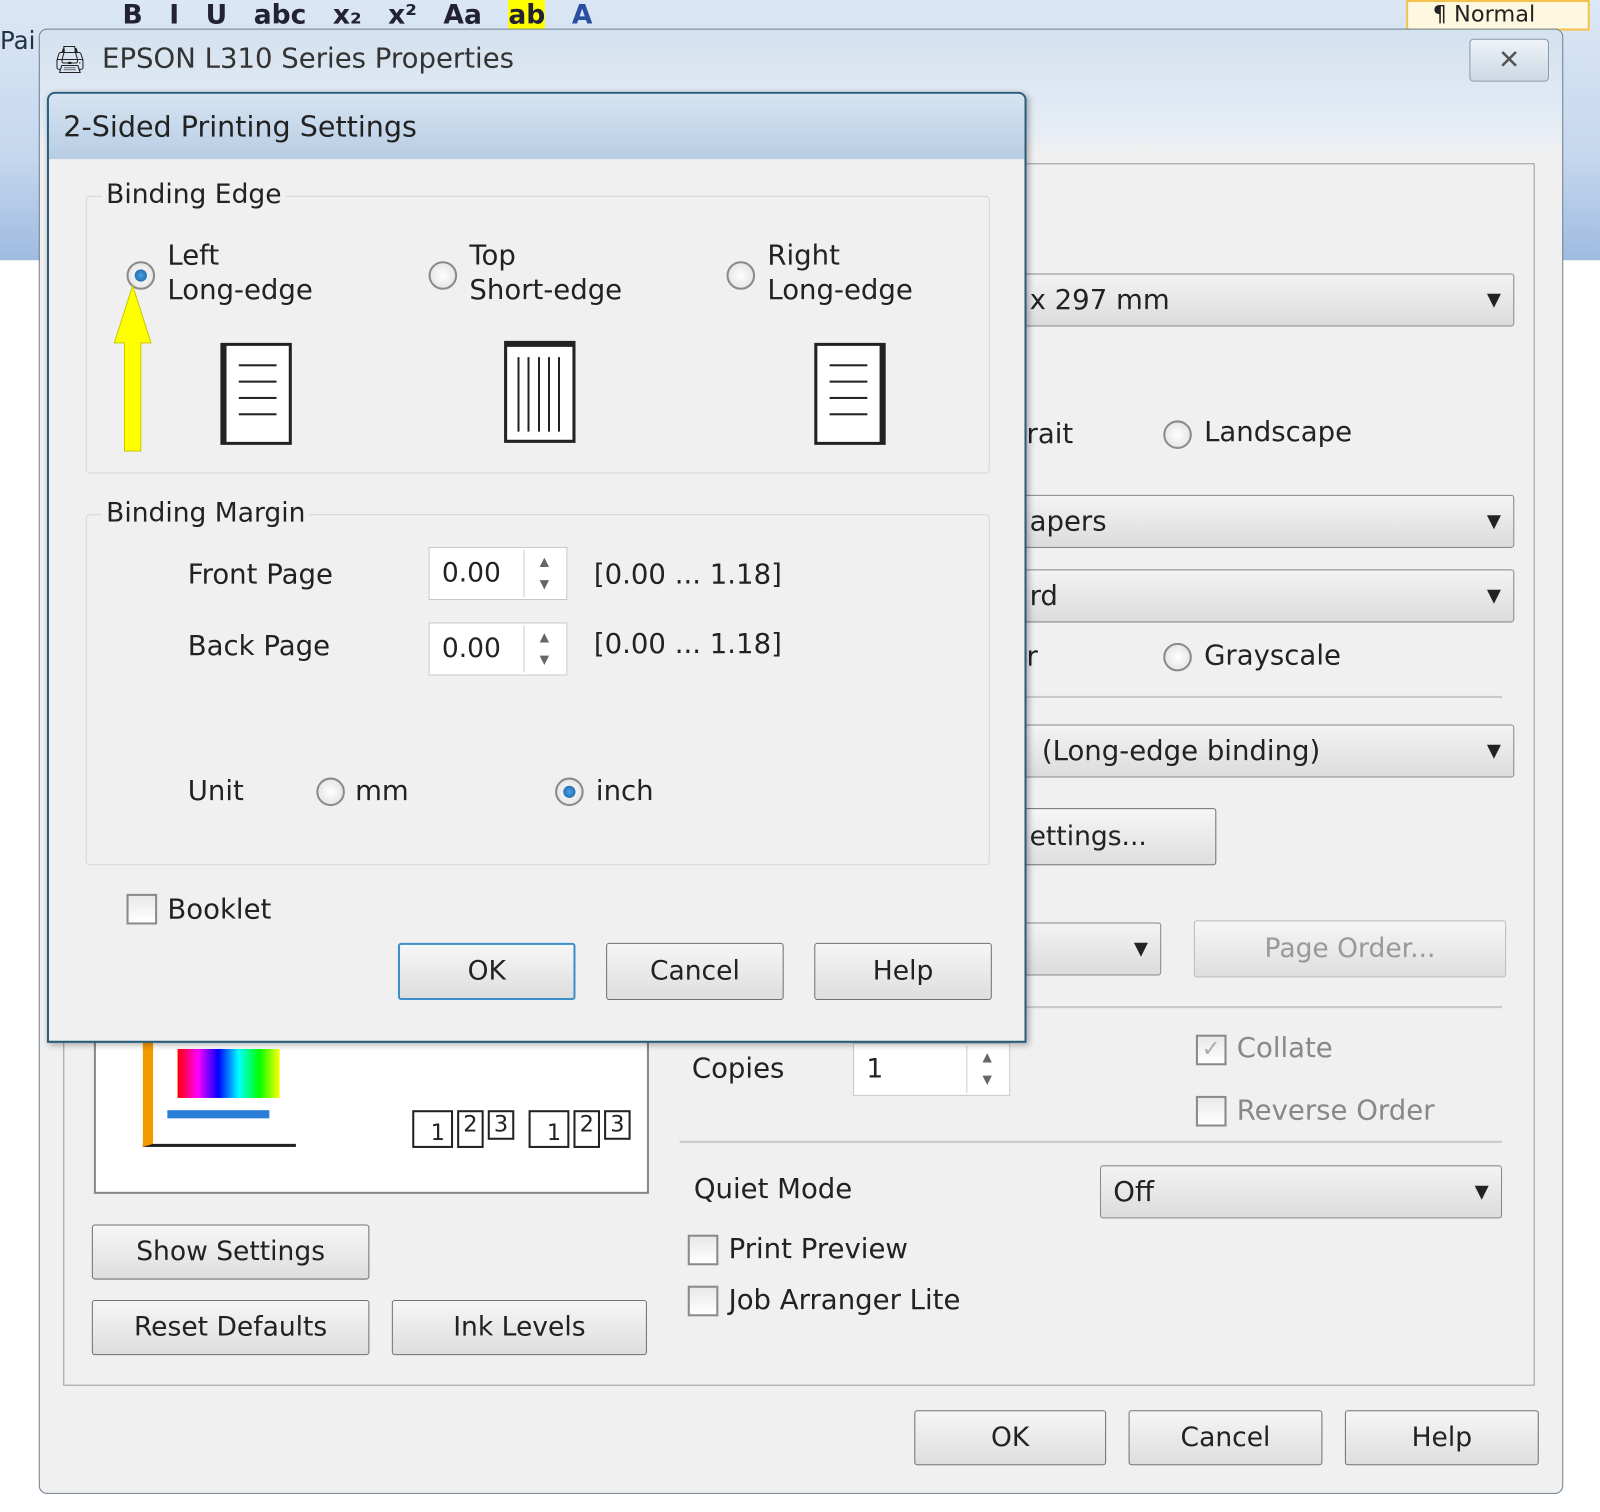  I want to click on grayscale-label: Grayscale, so click(1272, 655).